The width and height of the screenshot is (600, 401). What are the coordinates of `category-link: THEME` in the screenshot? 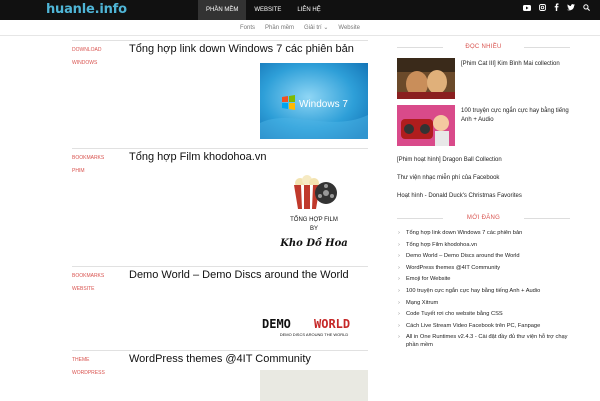 It's located at (97, 360).